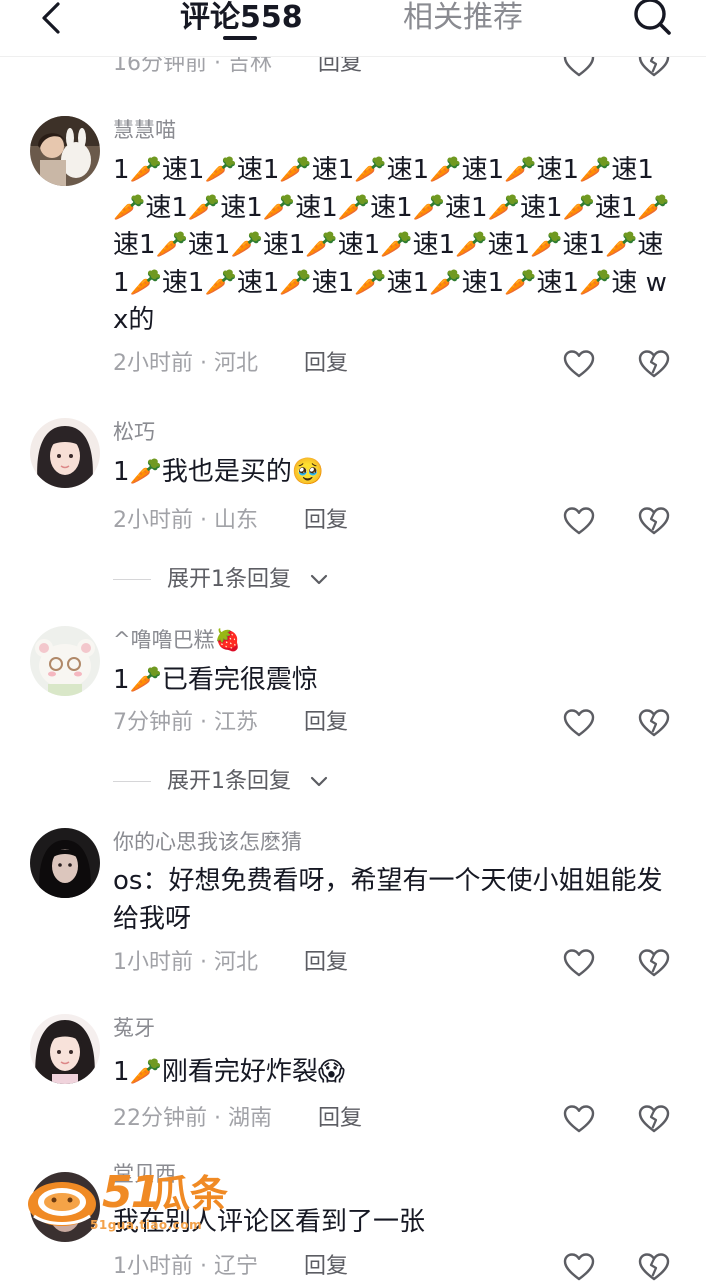  Describe the element at coordinates (185, 722) in the screenshot. I see `comment-meta: 7分钟前 · 江苏` at that location.